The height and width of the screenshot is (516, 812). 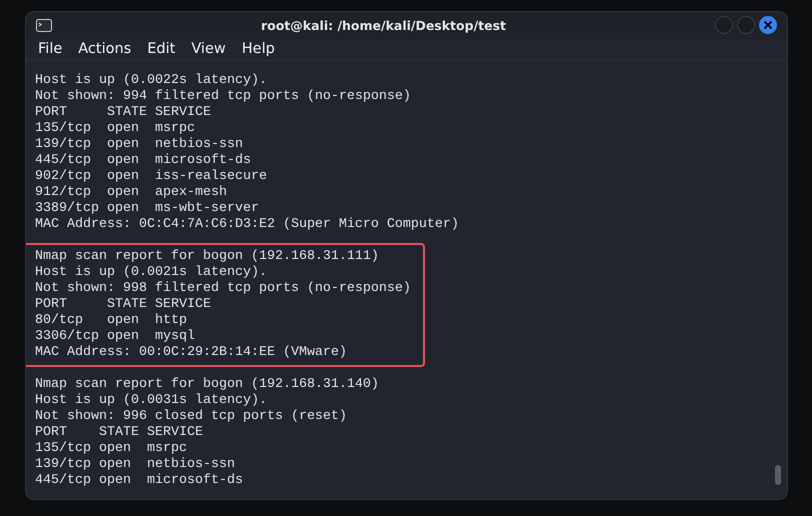 What do you see at coordinates (223, 97) in the screenshot?
I see `output-line: Not shown: 994 filtered tcp ports (no-response)` at bounding box center [223, 97].